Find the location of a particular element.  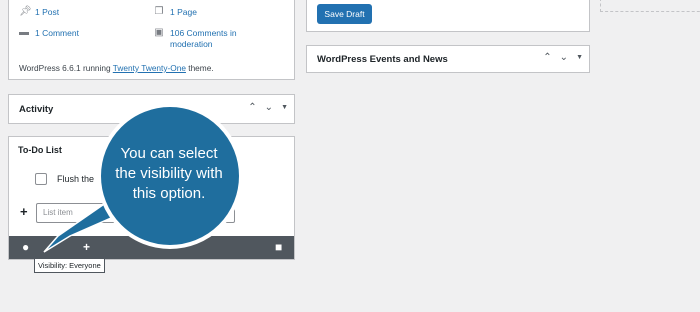

pages-stat: ❐ 1 Page is located at coordinates (175, 12).